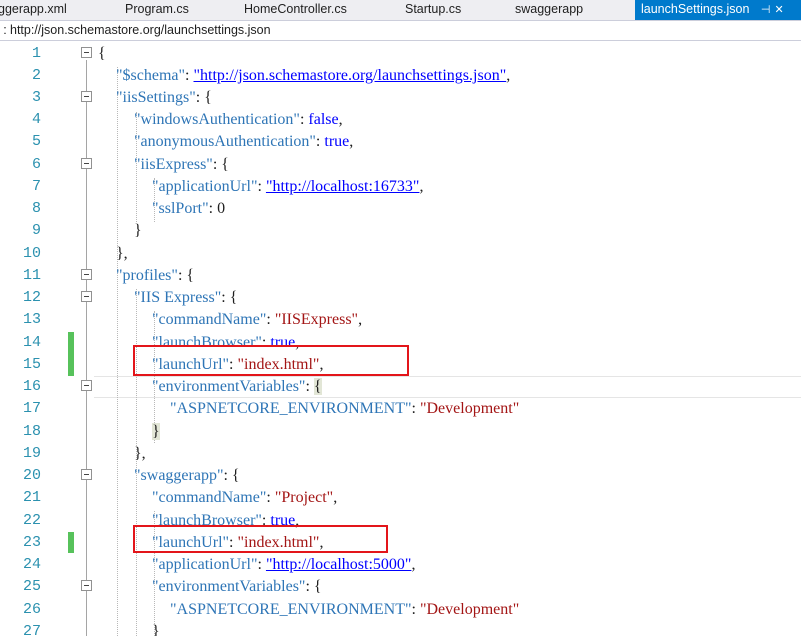 Image resolution: width=801 pixels, height=636 pixels. Describe the element at coordinates (36, 75) in the screenshot. I see `line-number: 2` at that location.